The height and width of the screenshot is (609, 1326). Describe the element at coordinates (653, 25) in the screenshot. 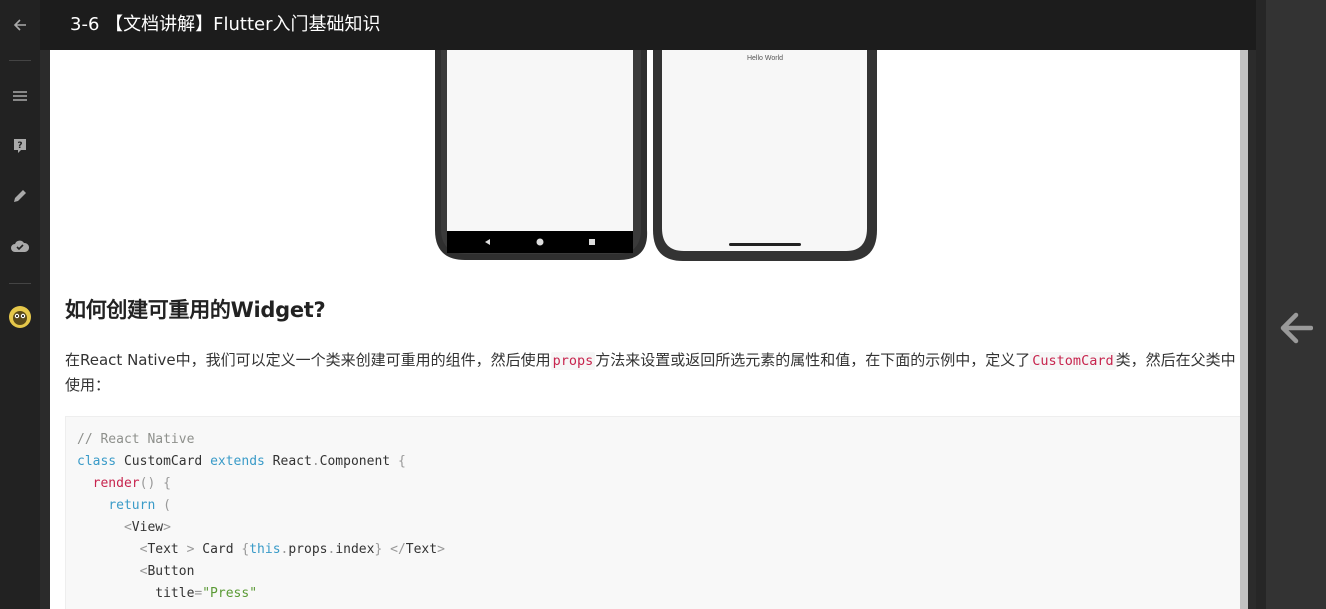

I see `title-bar: 3-6 【文档讲解】Flutter入门基础知识` at that location.